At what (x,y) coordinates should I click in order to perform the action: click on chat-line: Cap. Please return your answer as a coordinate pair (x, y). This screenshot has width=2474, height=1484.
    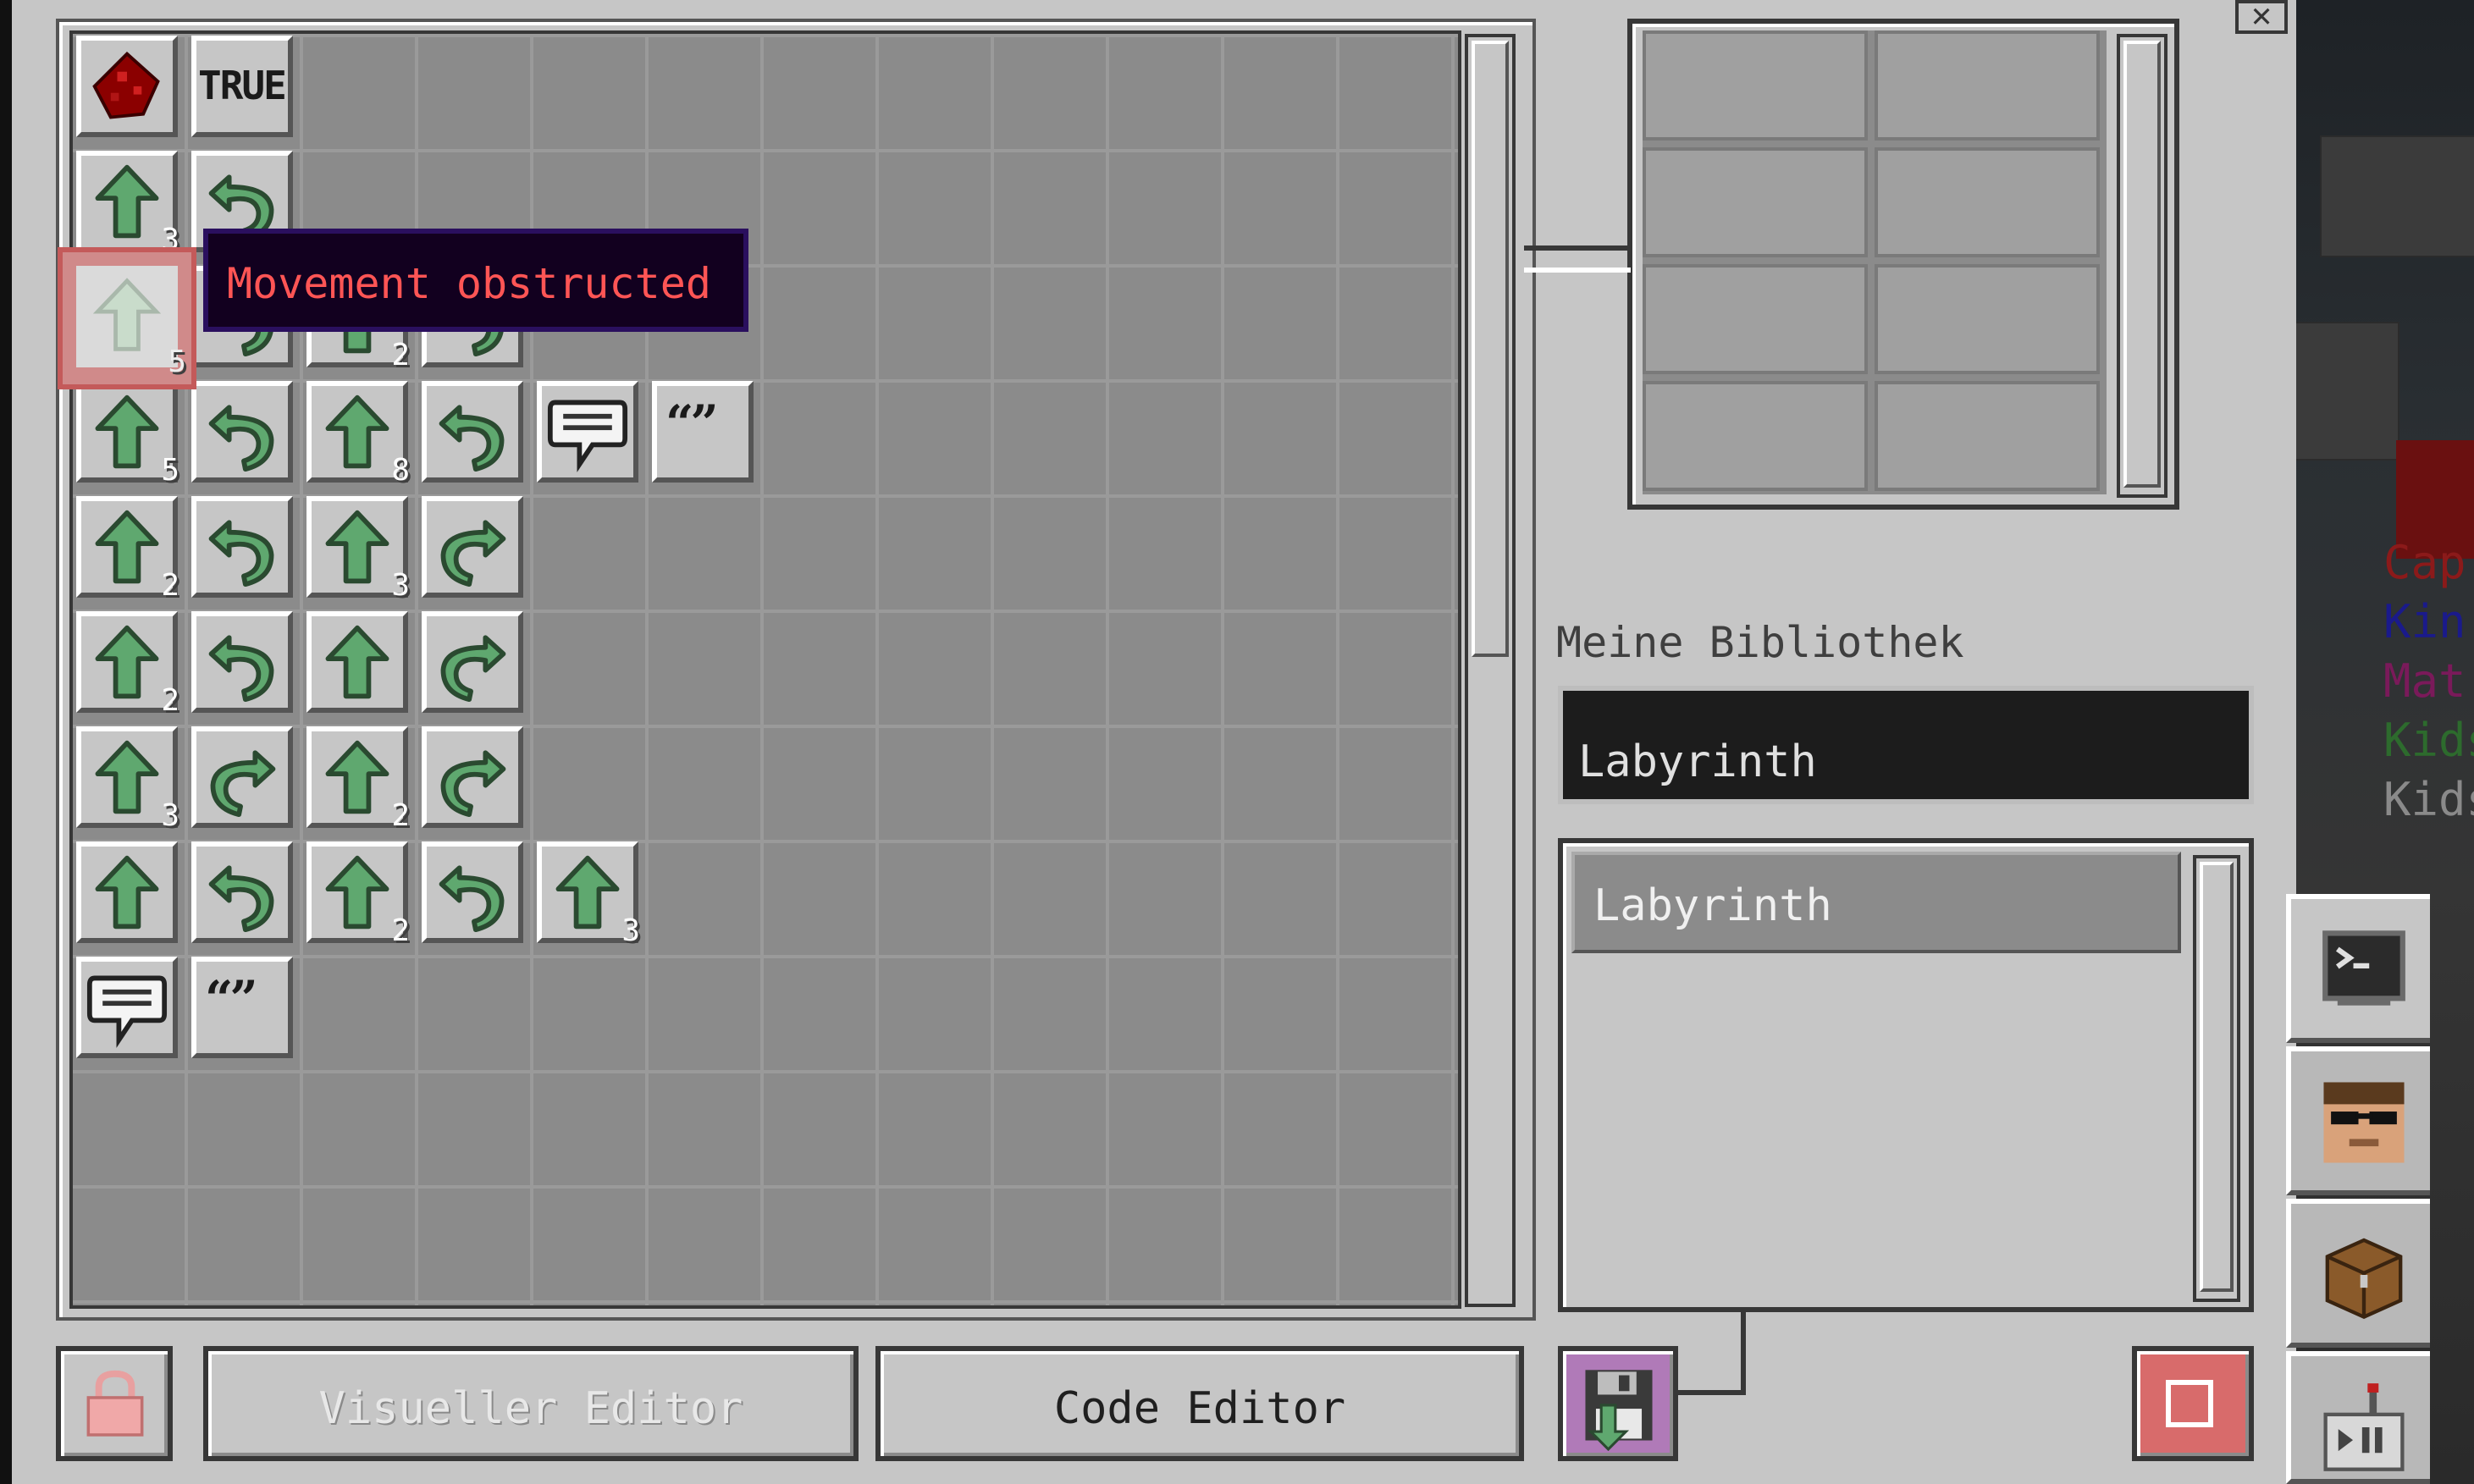
    Looking at the image, I should click on (2424, 562).